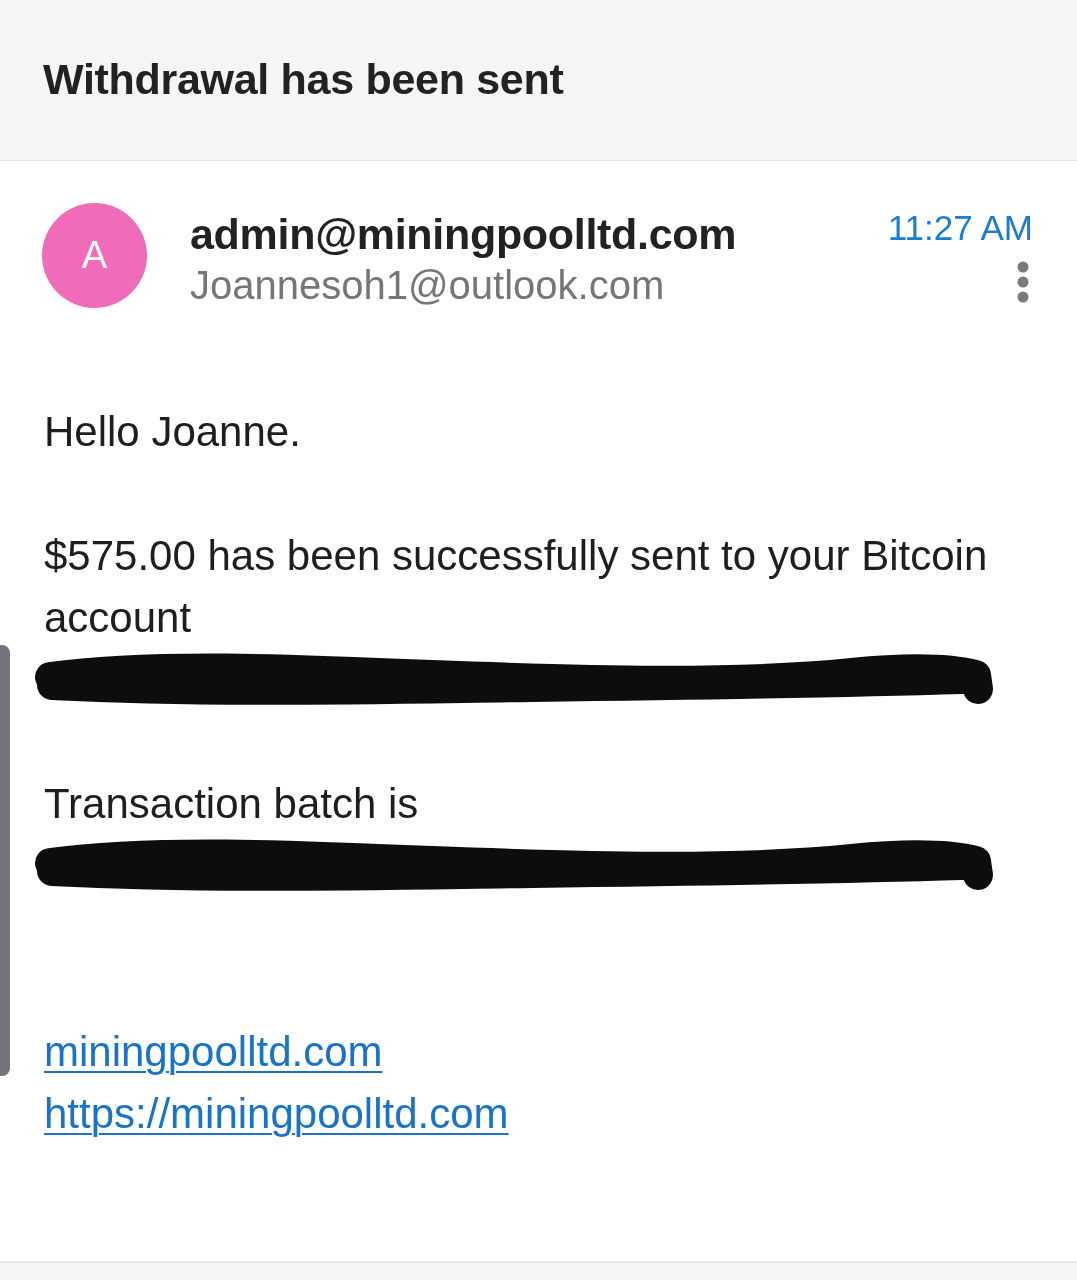 This screenshot has width=1077, height=1280. I want to click on website-link: https://miningpoolltd.com, so click(276, 1113).